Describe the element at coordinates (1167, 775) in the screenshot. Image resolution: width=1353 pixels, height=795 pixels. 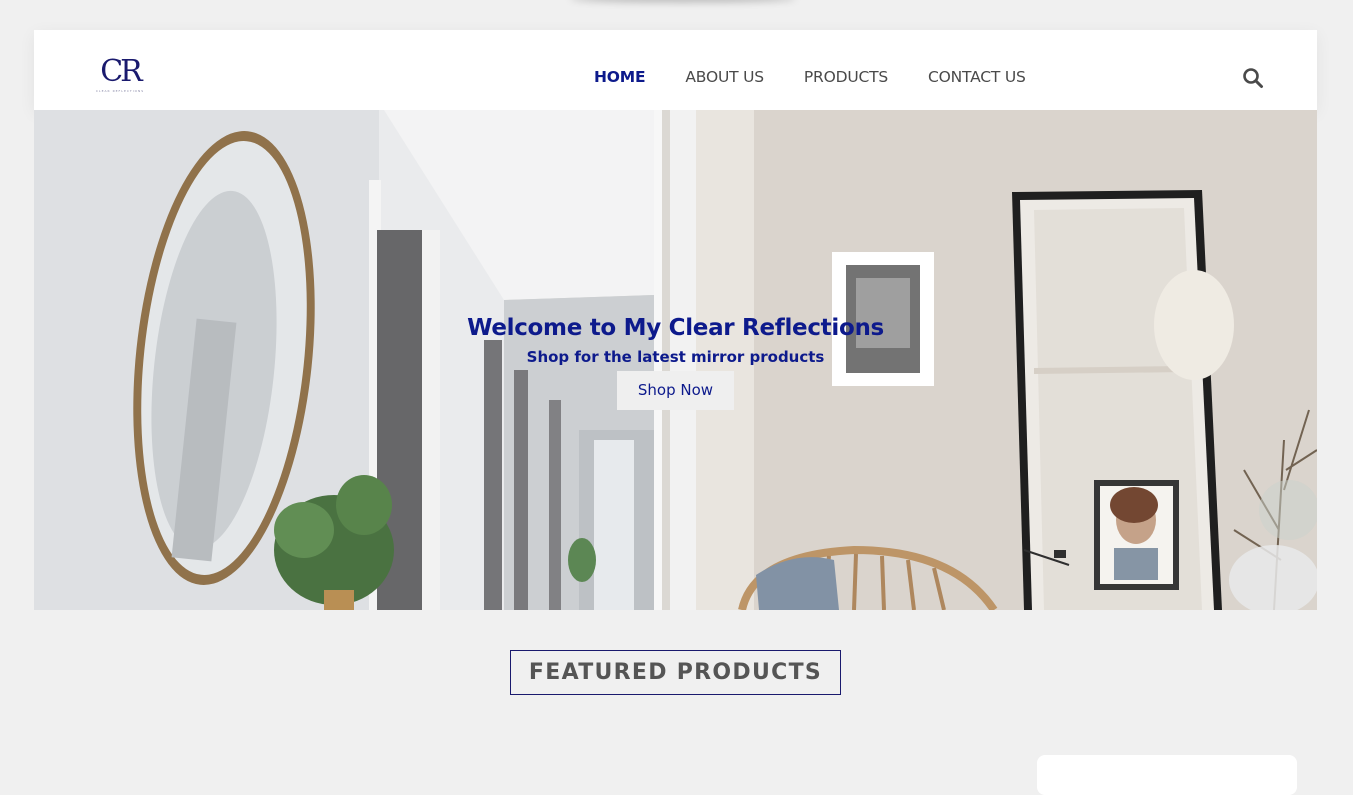
I see `product-card` at that location.